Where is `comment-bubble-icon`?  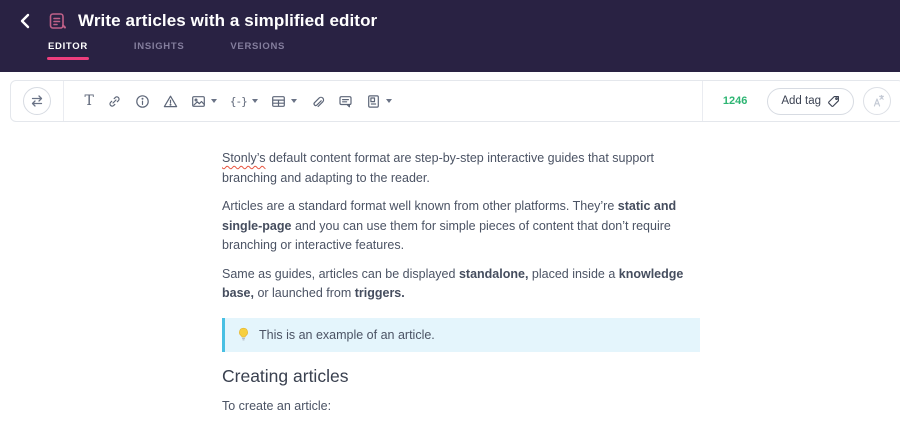
comment-bubble-icon is located at coordinates (345, 101).